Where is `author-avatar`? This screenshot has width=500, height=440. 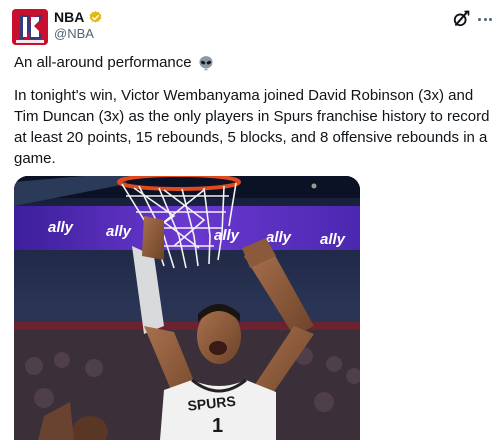 author-avatar is located at coordinates (30, 27).